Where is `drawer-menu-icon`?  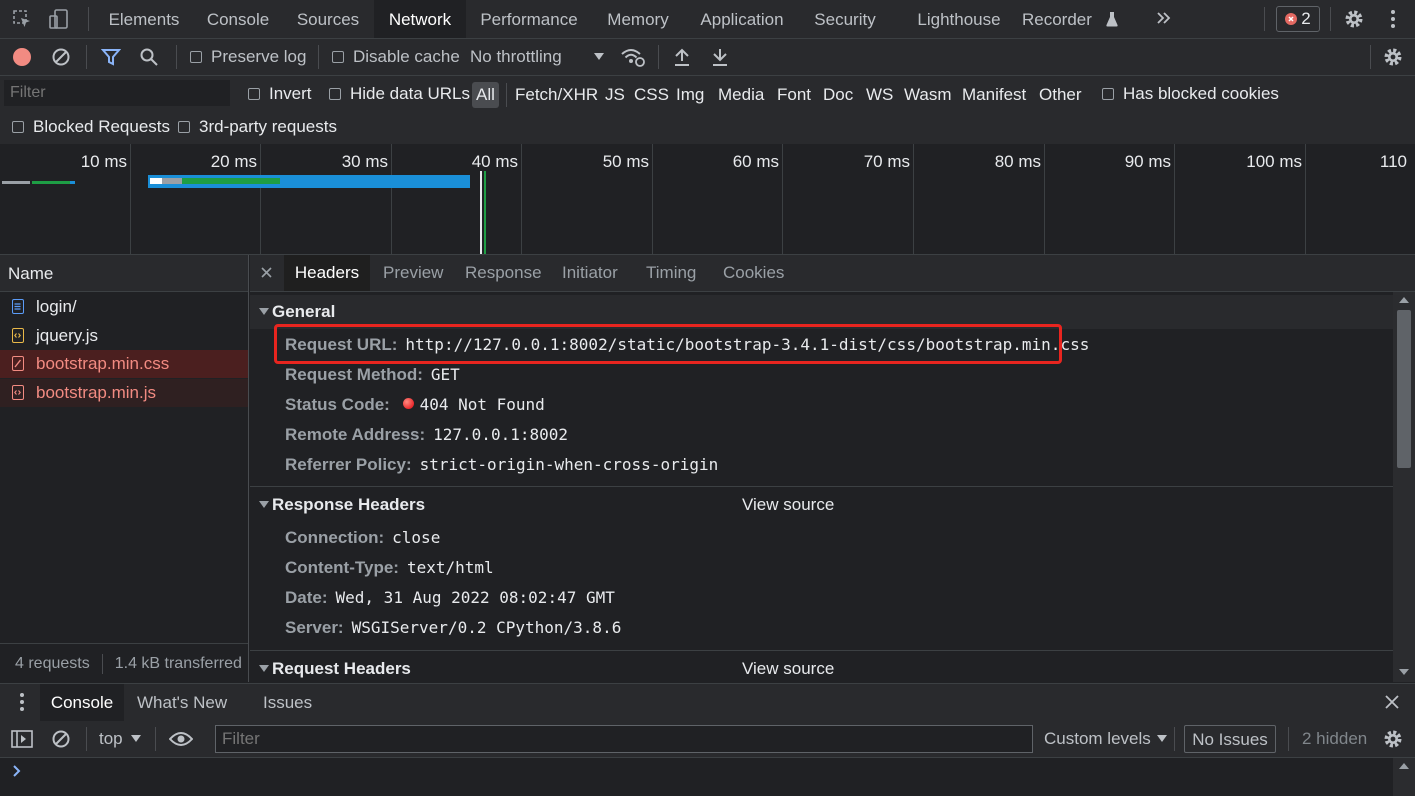 drawer-menu-icon is located at coordinates (22, 702).